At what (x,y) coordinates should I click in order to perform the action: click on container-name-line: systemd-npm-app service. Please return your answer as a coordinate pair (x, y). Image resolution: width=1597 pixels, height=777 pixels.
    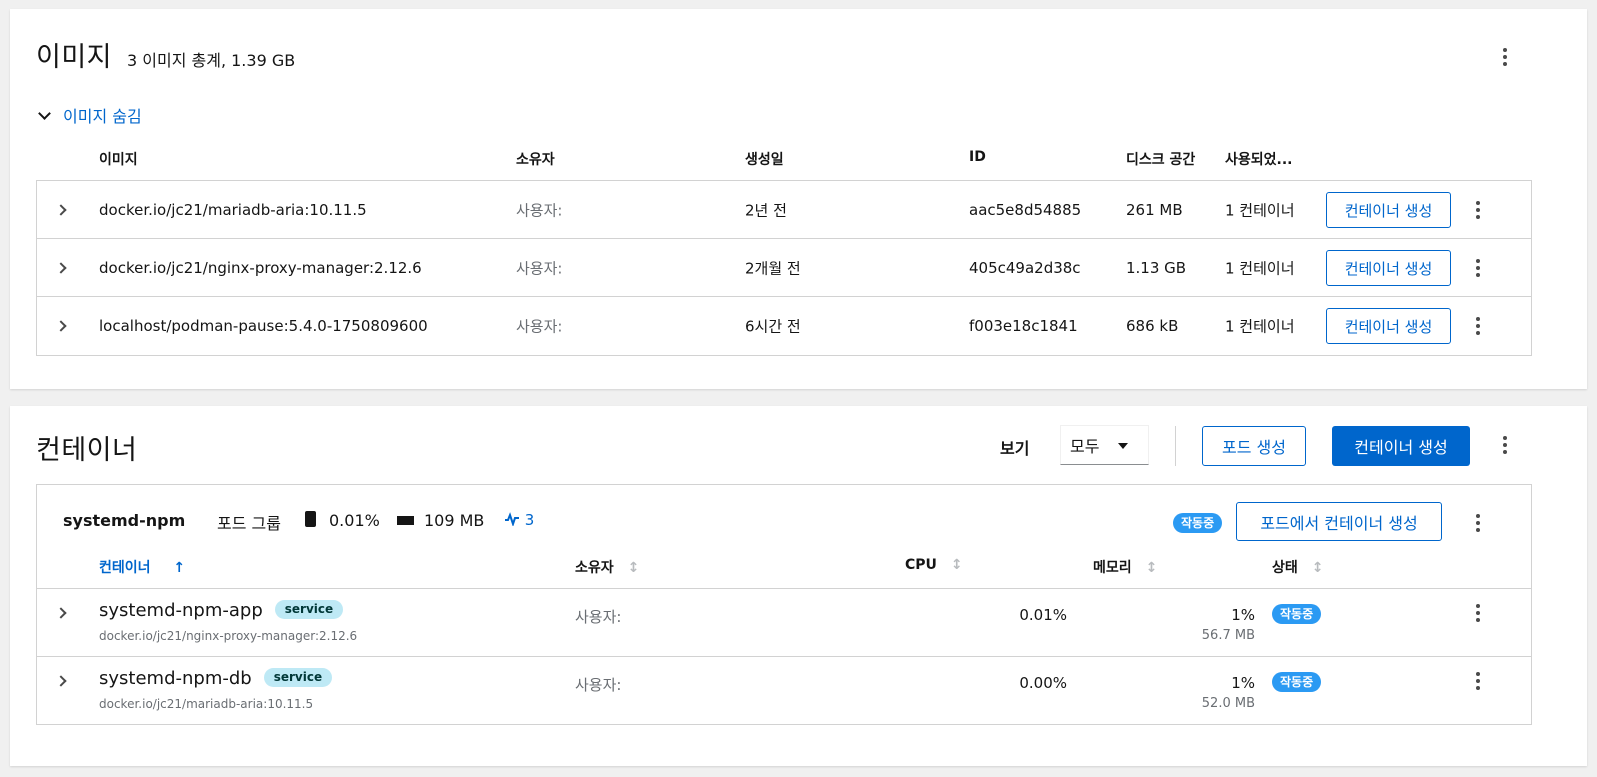
    Looking at the image, I should click on (221, 610).